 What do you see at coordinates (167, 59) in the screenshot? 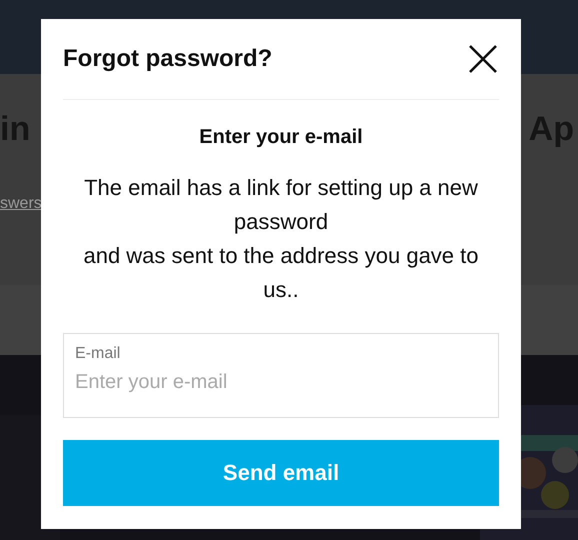
I see `dialog-title: Forgot password?` at bounding box center [167, 59].